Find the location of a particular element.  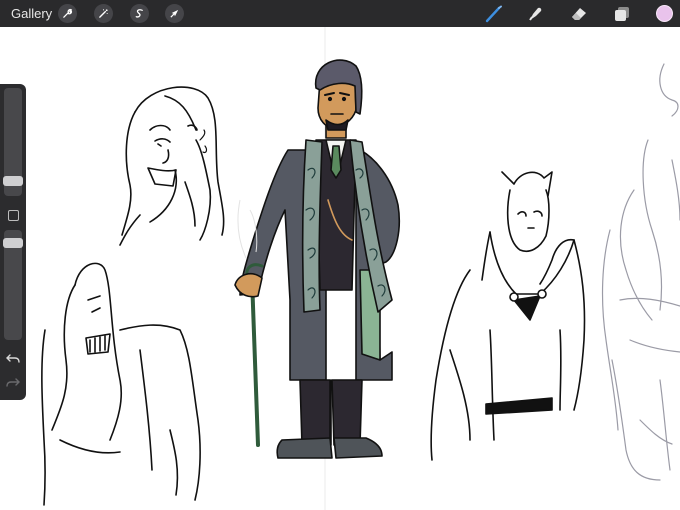

opacity-knob is located at coordinates (13, 243).